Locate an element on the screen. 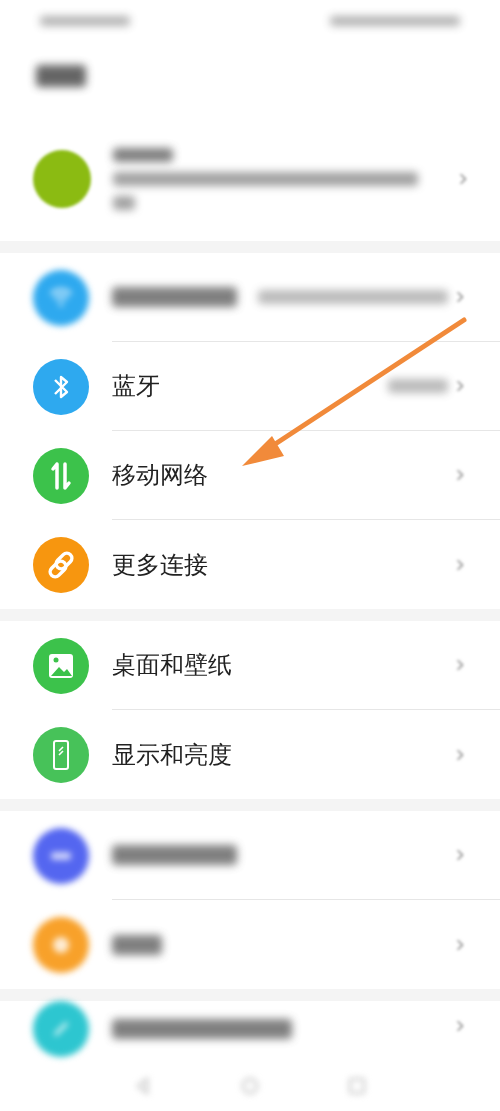 The image size is (500, 1111). row-label: 蓝牙 is located at coordinates (136, 386).